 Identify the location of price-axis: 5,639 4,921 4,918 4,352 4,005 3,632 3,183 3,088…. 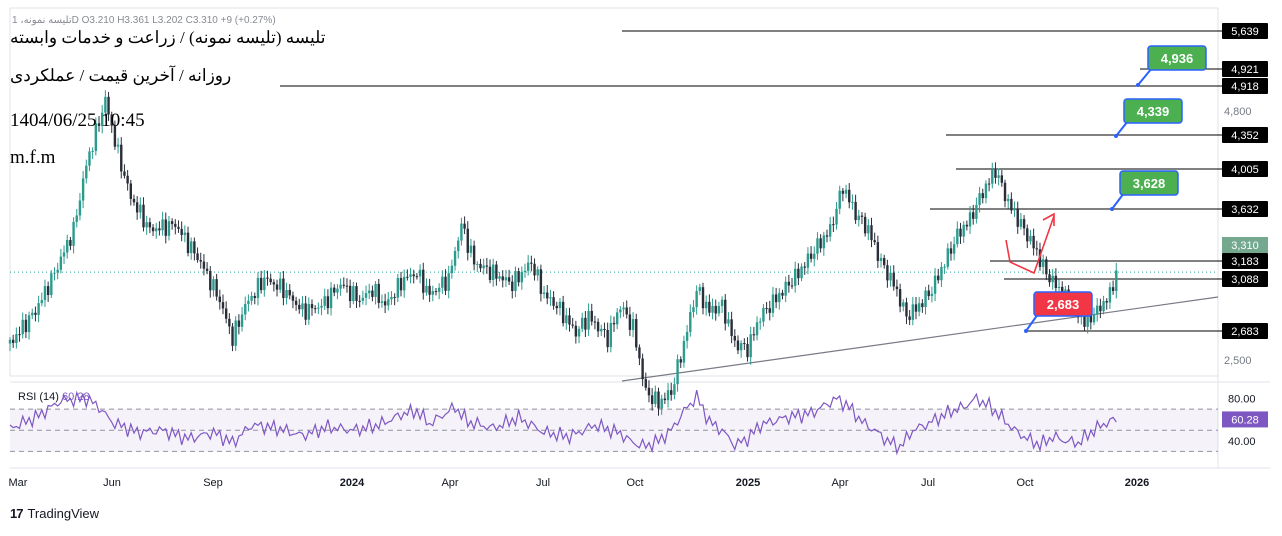
(1245, 235).